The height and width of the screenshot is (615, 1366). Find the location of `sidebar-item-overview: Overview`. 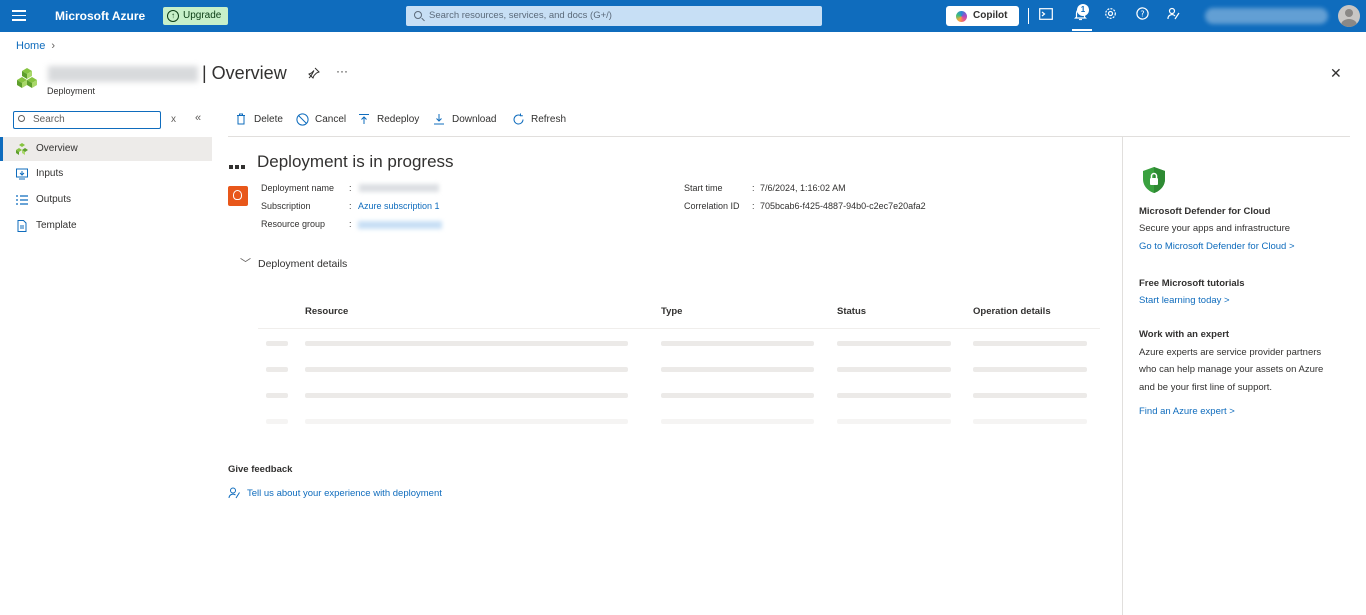

sidebar-item-overview: Overview is located at coordinates (106, 149).